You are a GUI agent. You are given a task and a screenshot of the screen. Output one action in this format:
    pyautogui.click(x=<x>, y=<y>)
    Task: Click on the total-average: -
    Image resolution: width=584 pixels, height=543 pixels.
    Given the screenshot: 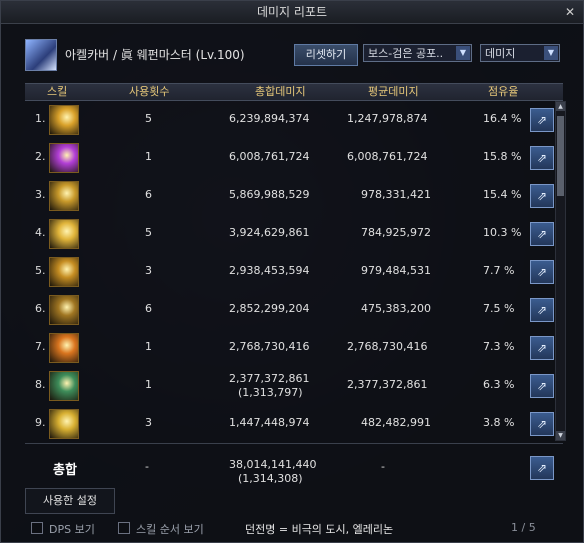 What is the action you would take?
    pyautogui.click(x=383, y=466)
    